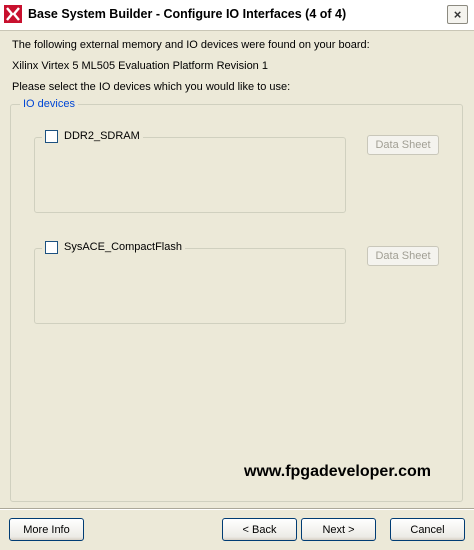  What do you see at coordinates (123, 247) in the screenshot?
I see `sysace-label: SysACE_CompactFlash` at bounding box center [123, 247].